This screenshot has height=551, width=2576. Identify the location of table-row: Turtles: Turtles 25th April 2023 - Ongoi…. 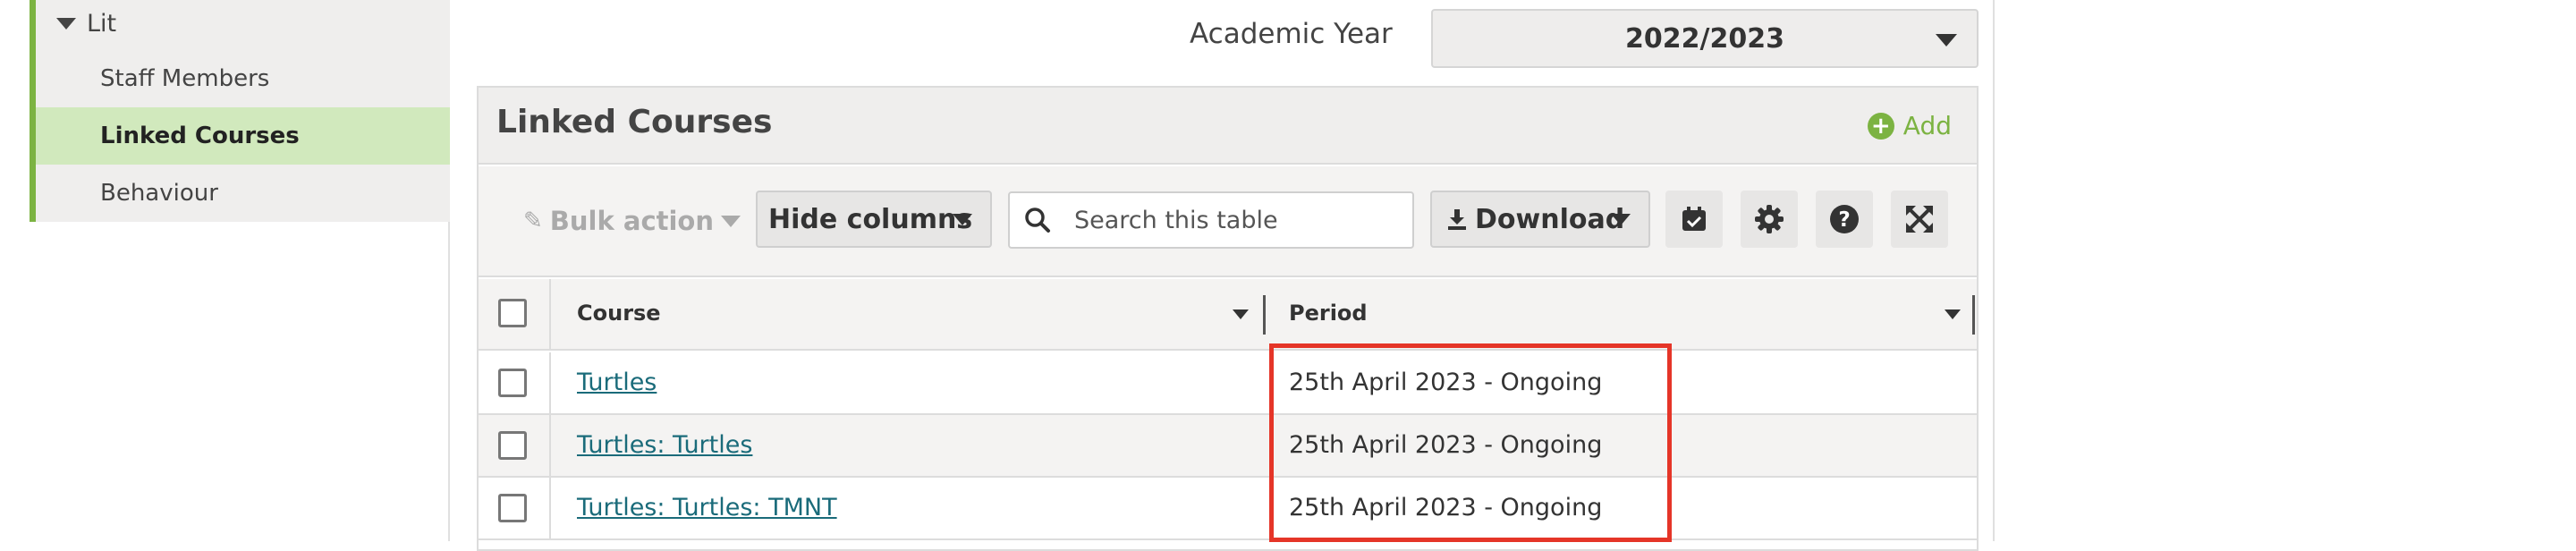
(1228, 446).